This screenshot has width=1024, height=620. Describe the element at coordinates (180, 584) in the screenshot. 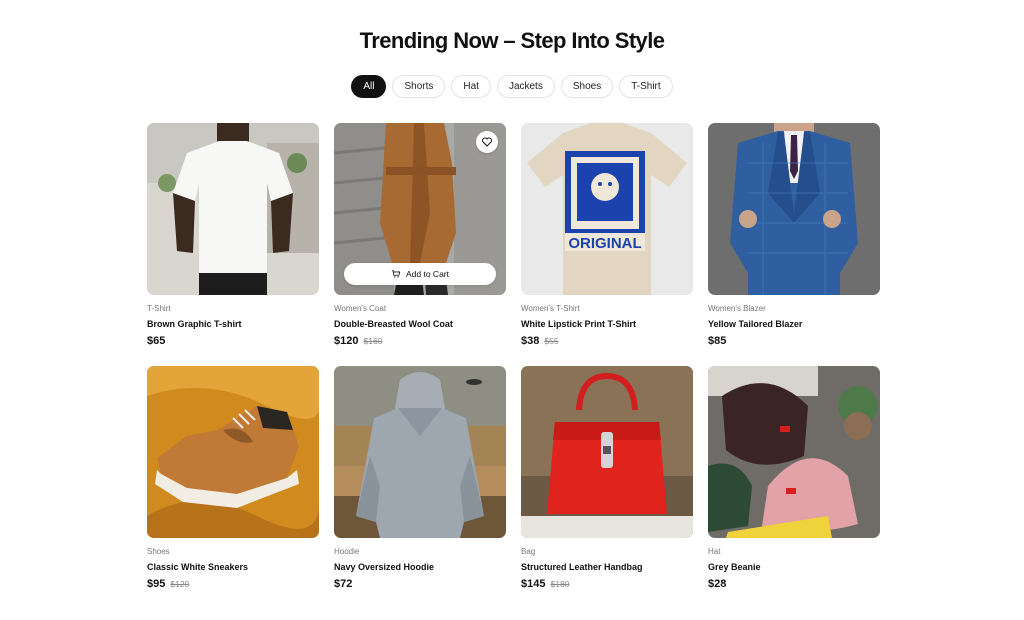

I see `product-old-price: $120` at that location.